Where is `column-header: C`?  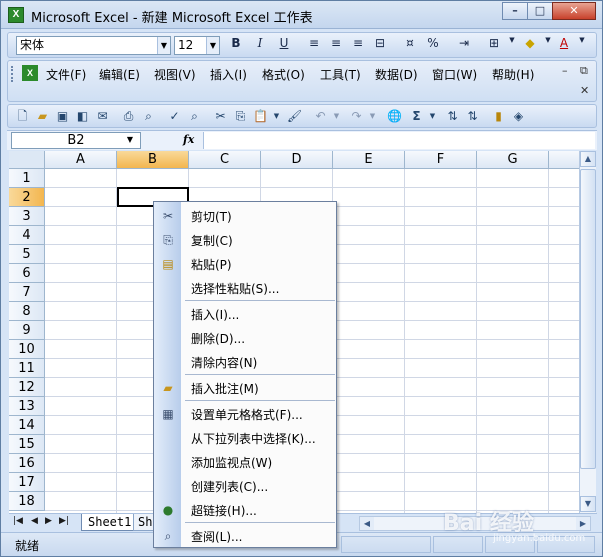 column-header: C is located at coordinates (225, 160).